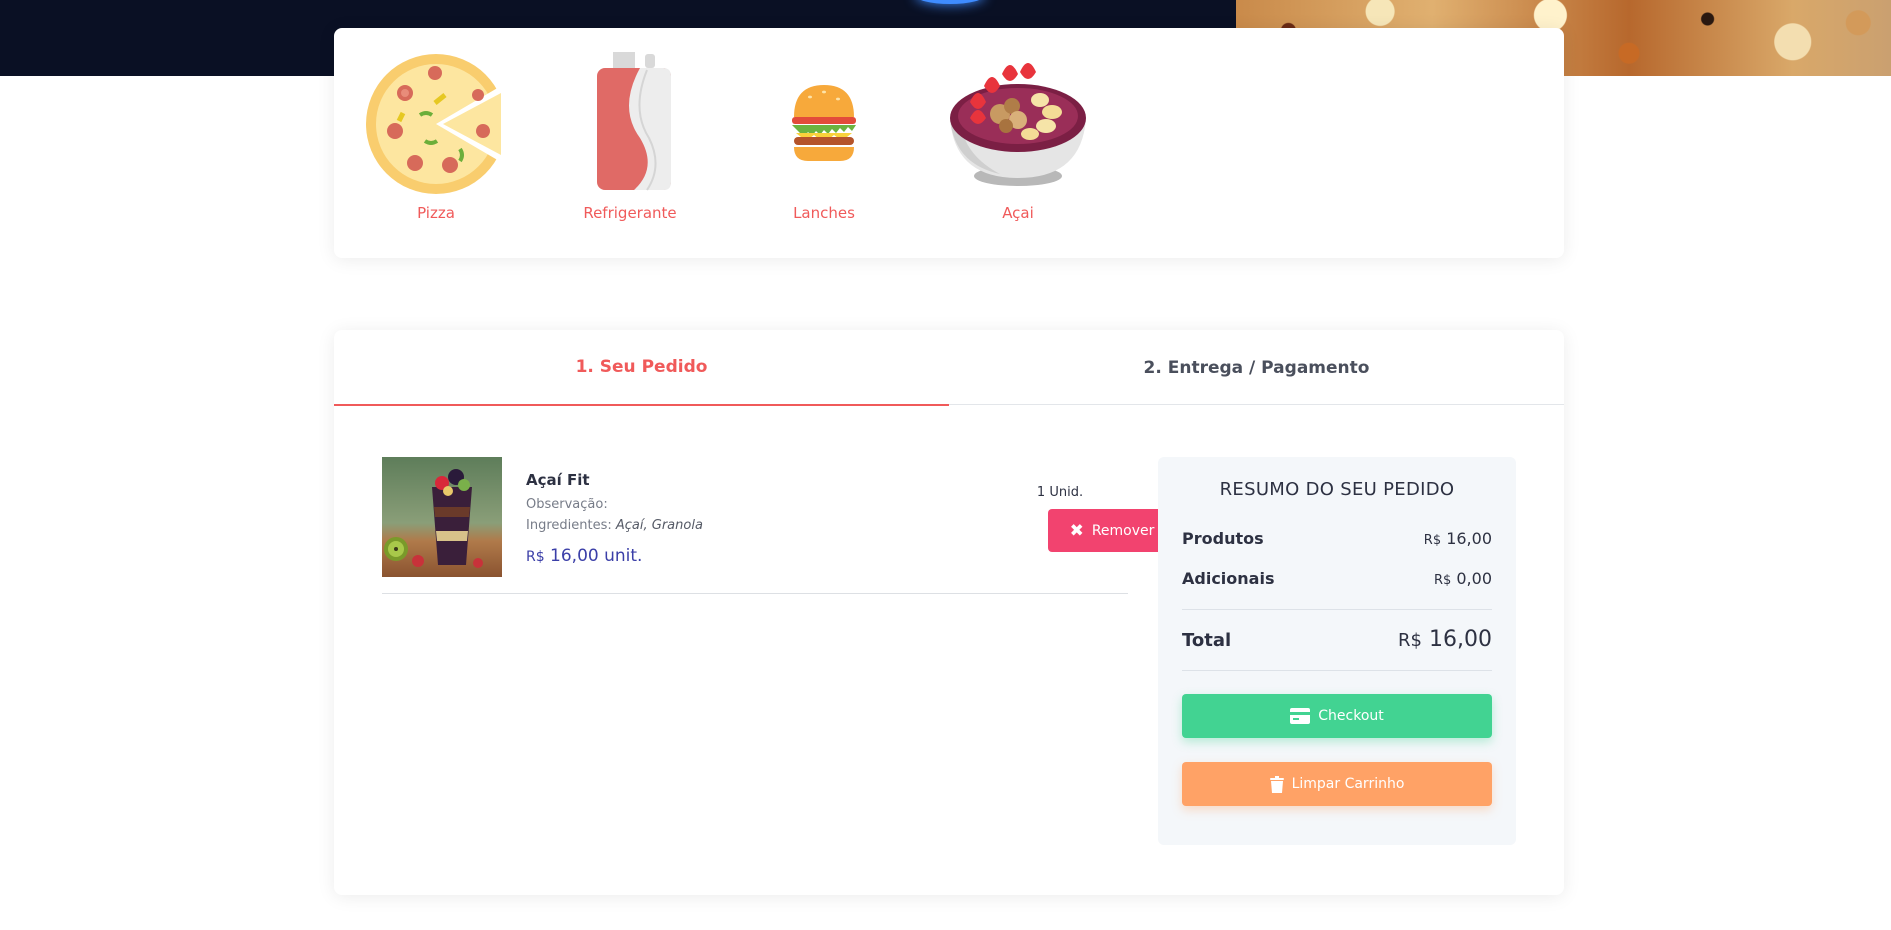  I want to click on remove-label: Remover, so click(1123, 530).